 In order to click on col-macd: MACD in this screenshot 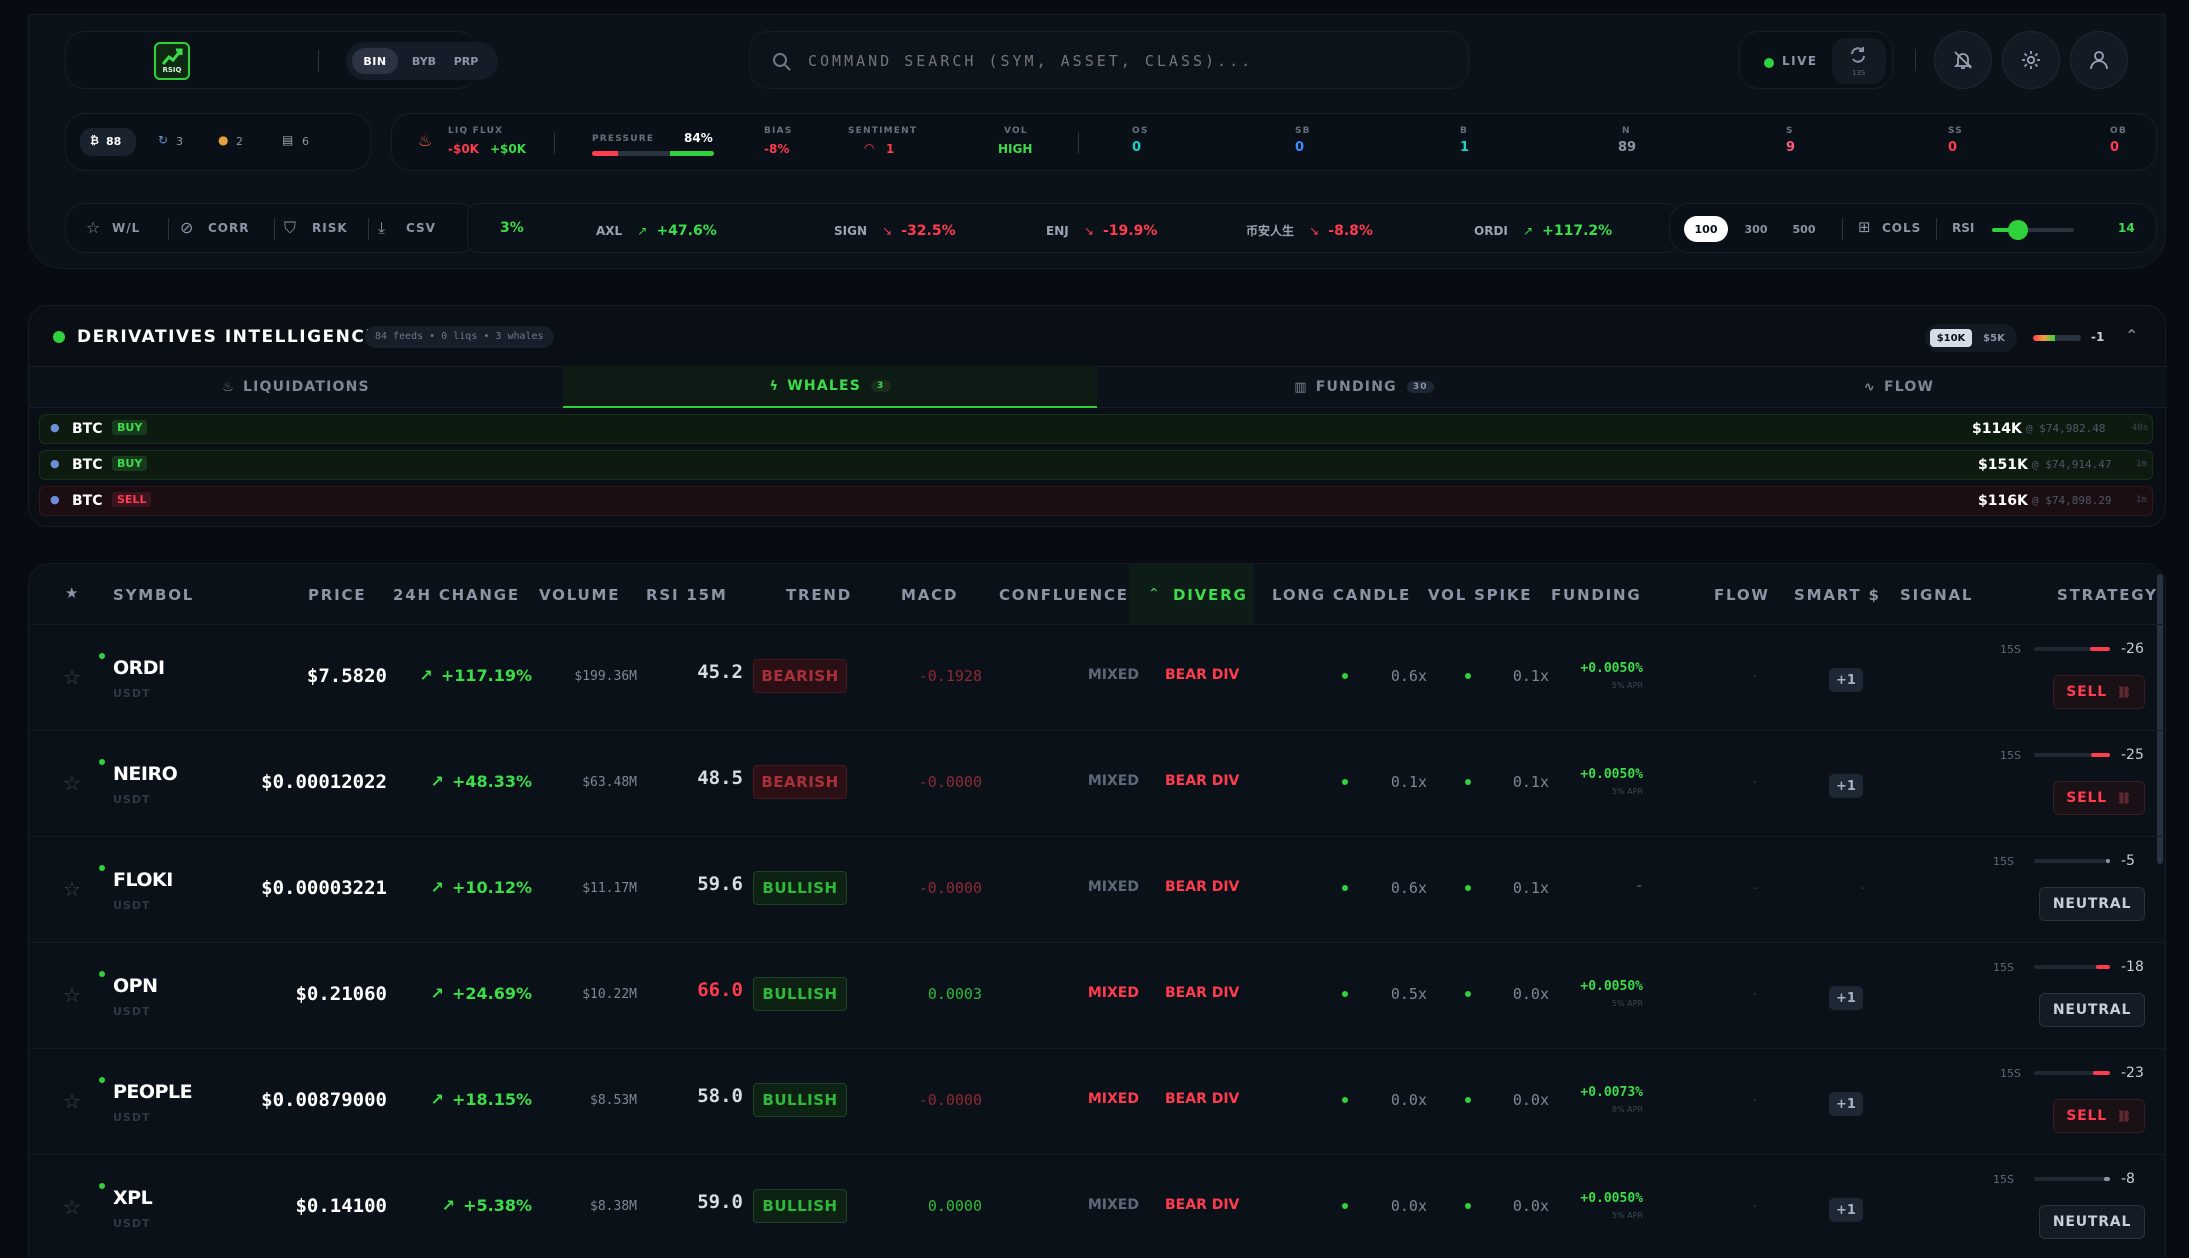, I will do `click(929, 595)`.